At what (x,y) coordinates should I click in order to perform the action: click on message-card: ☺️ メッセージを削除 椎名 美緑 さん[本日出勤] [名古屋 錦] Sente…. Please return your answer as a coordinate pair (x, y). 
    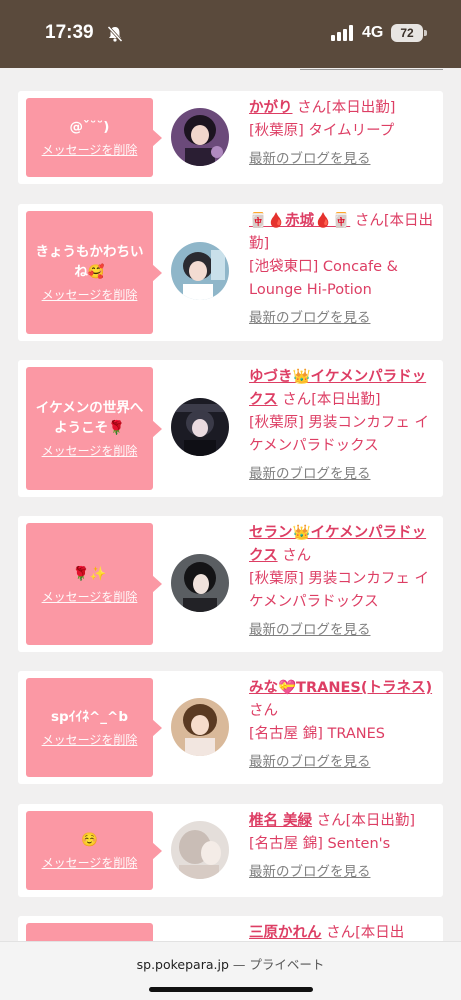
    Looking at the image, I should click on (230, 850).